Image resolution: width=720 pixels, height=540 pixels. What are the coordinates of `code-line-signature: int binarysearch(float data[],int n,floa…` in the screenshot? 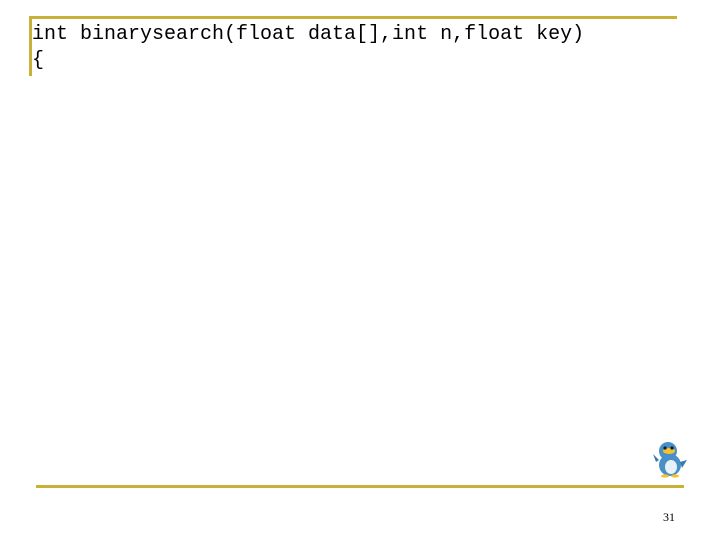 It's located at (308, 34).